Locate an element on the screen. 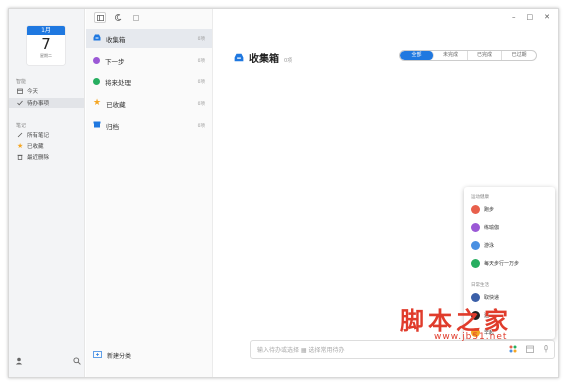 This screenshot has width=567, height=386. new-category-label: 新建分类 is located at coordinates (119, 356).